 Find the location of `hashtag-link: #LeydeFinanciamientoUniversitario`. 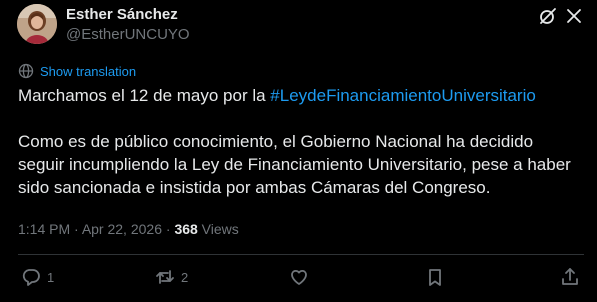

hashtag-link: #LeydeFinanciamientoUniversitario is located at coordinates (403, 95).